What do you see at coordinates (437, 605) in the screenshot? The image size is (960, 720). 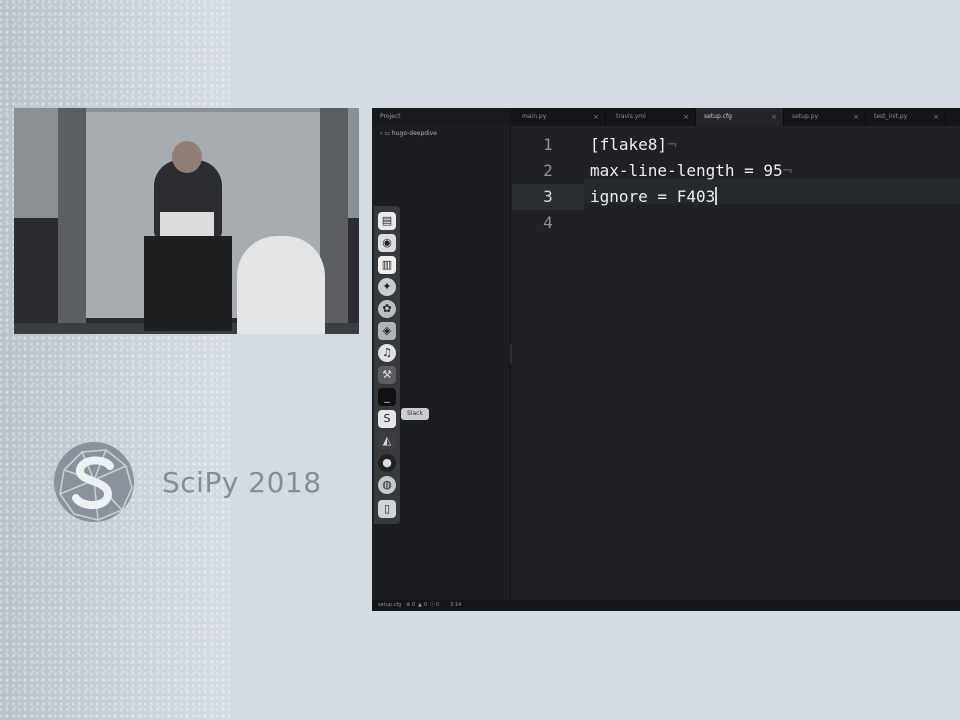 I see `status-info-count: 0` at bounding box center [437, 605].